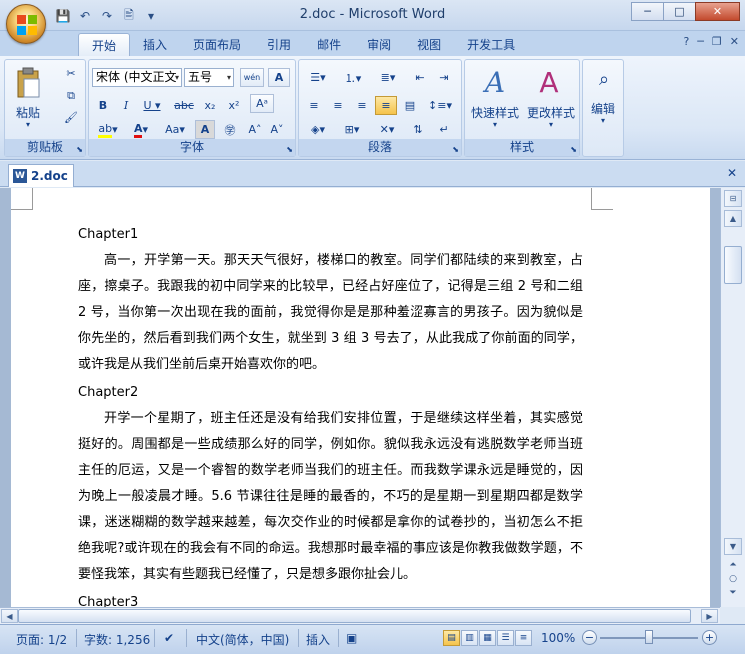 This screenshot has height=654, width=745. What do you see at coordinates (469, 638) in the screenshot?
I see `full-screen-reading-view-button: ▥` at bounding box center [469, 638].